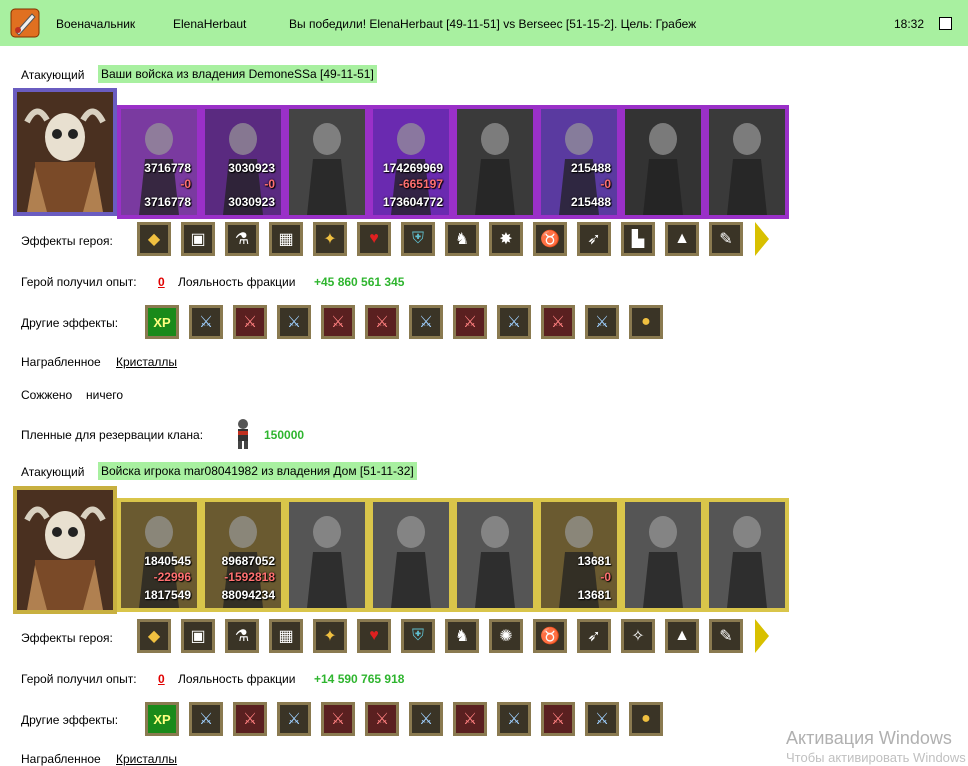  Describe the element at coordinates (638, 636) in the screenshot. I see `wings-icon: ✧` at that location.